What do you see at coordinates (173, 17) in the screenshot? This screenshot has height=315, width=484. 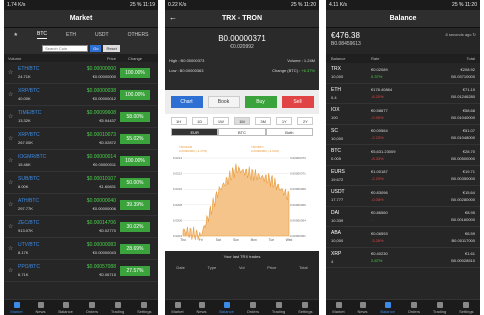 I see `back-arrow-icon: ←` at bounding box center [173, 17].